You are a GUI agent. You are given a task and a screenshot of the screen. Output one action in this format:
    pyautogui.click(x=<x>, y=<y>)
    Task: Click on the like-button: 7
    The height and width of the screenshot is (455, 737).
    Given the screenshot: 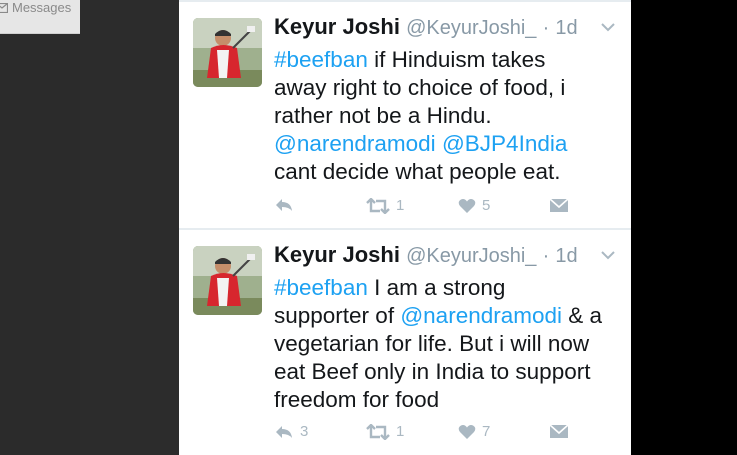 What is the action you would take?
    pyautogui.click(x=474, y=431)
    